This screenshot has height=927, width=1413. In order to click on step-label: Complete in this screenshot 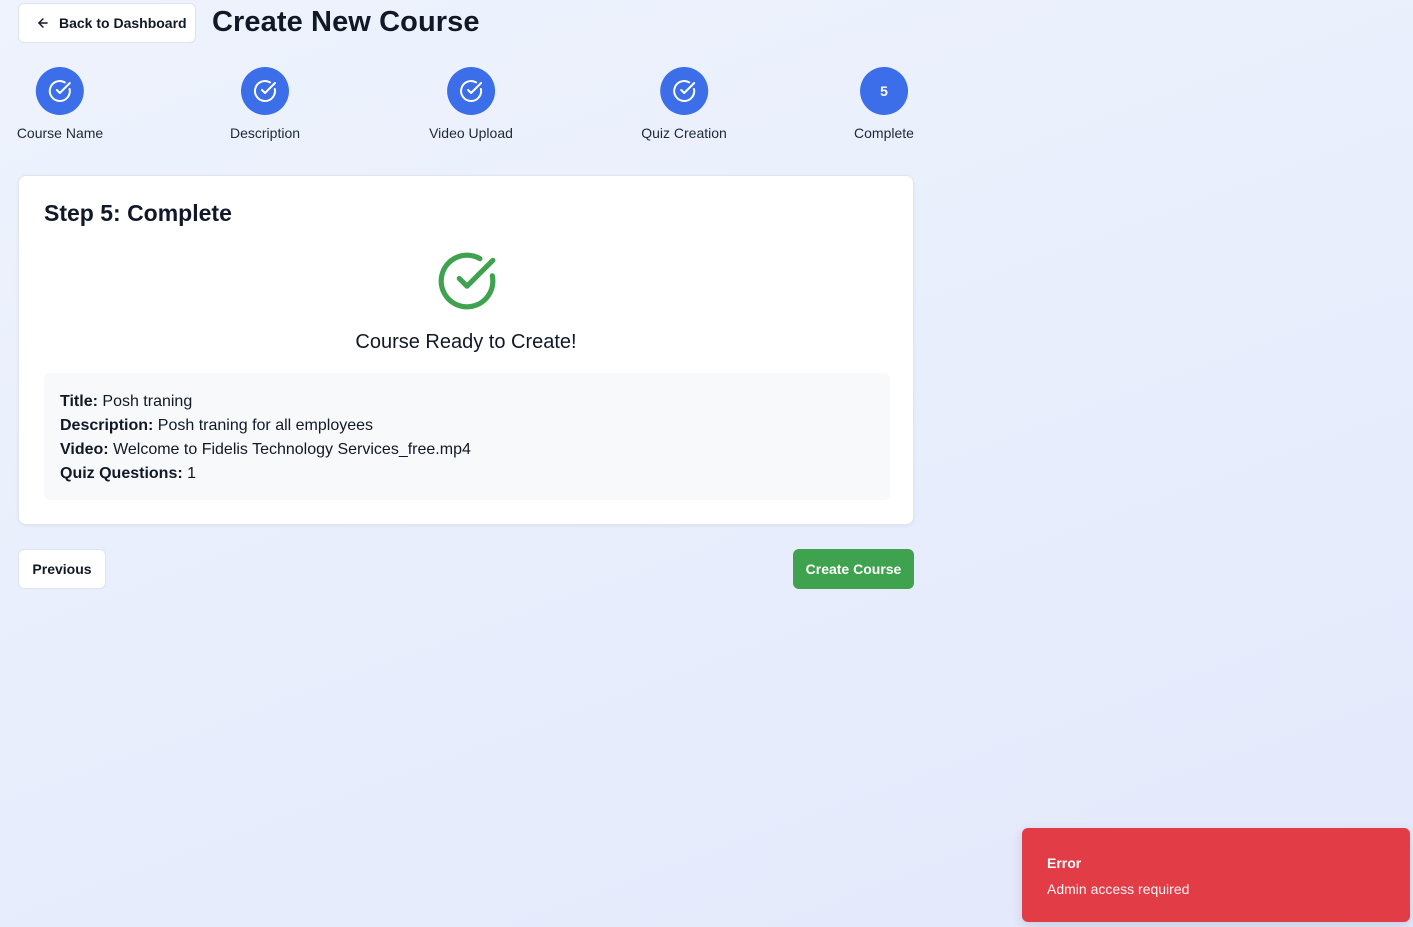, I will do `click(884, 133)`.